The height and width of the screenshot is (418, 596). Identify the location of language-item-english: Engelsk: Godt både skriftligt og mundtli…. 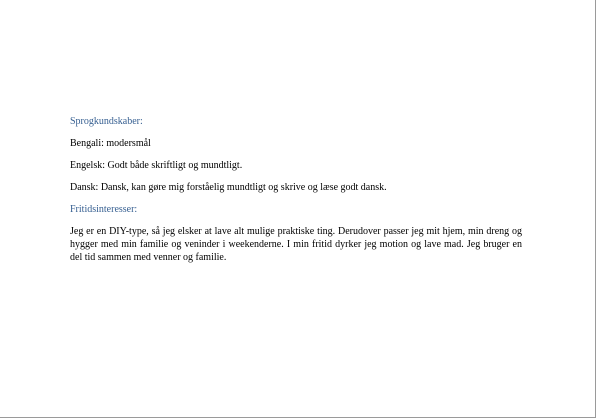
(156, 165).